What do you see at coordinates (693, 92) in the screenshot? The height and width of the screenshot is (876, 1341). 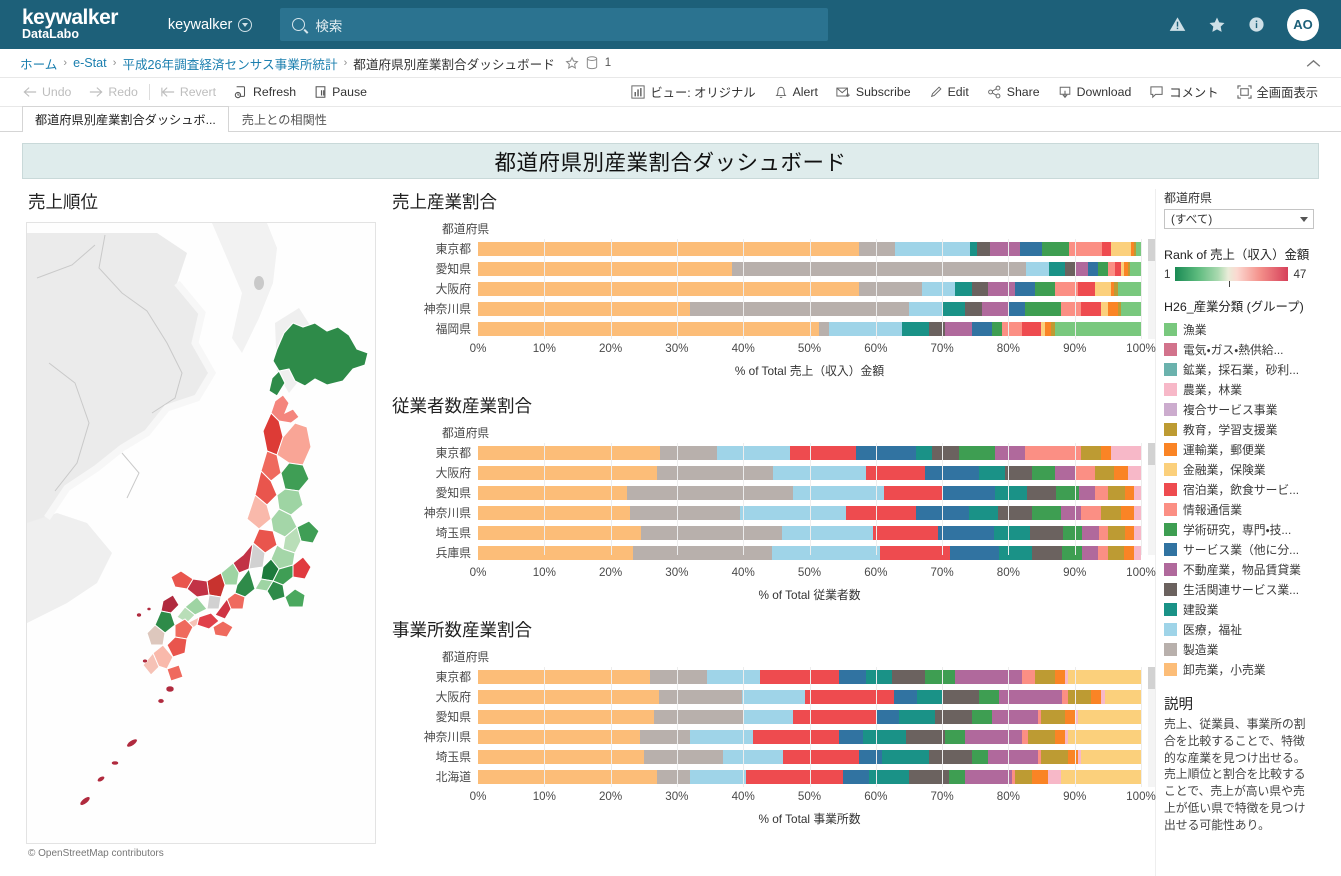 I see `view-original-button: ビュー: オリジナル` at bounding box center [693, 92].